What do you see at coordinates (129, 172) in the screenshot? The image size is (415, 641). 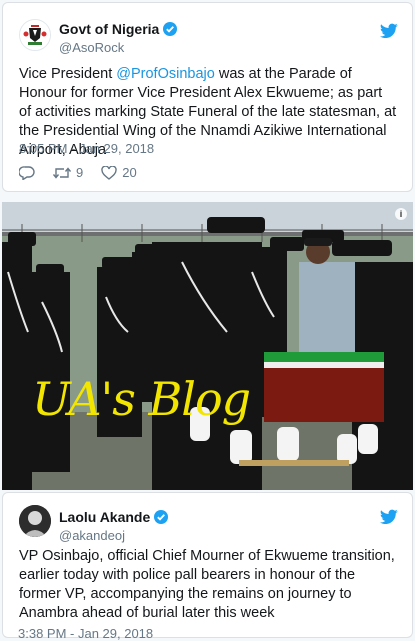 I see `like-count: 20` at bounding box center [129, 172].